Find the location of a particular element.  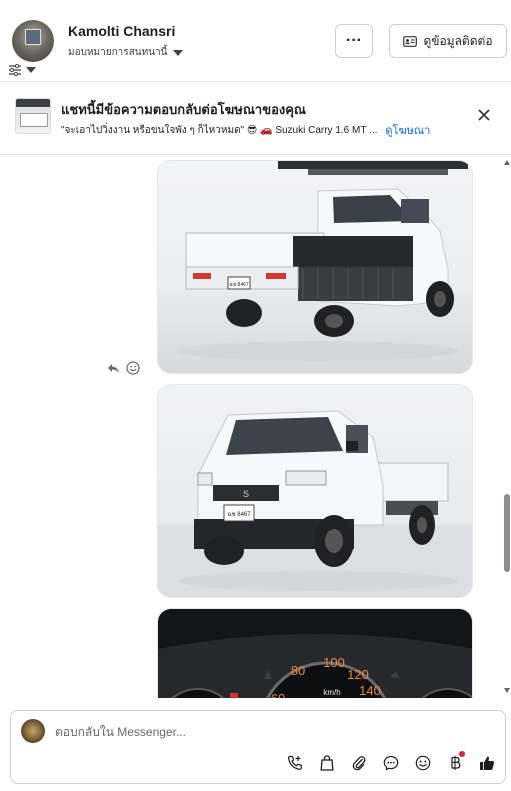

payment-button is located at coordinates (455, 762).